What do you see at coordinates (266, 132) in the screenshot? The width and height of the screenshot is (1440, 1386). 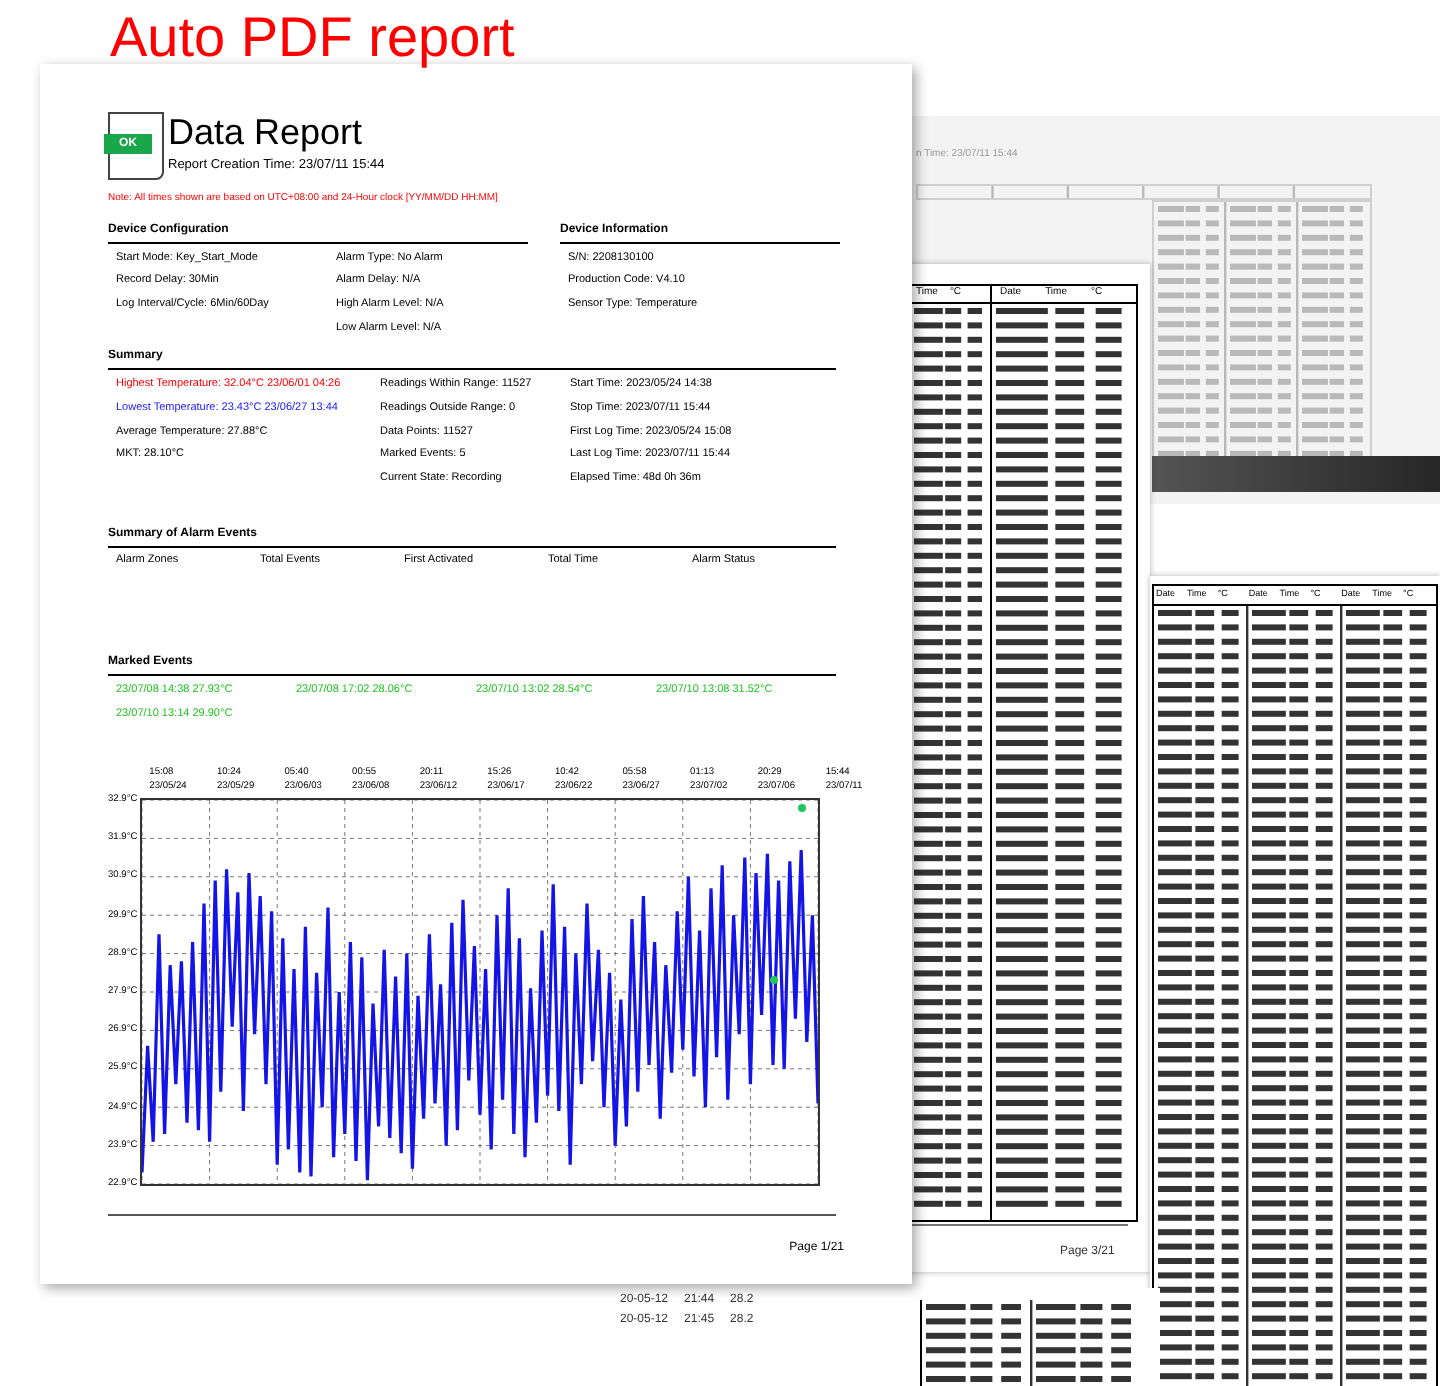 I see `report-title: Data Report` at bounding box center [266, 132].